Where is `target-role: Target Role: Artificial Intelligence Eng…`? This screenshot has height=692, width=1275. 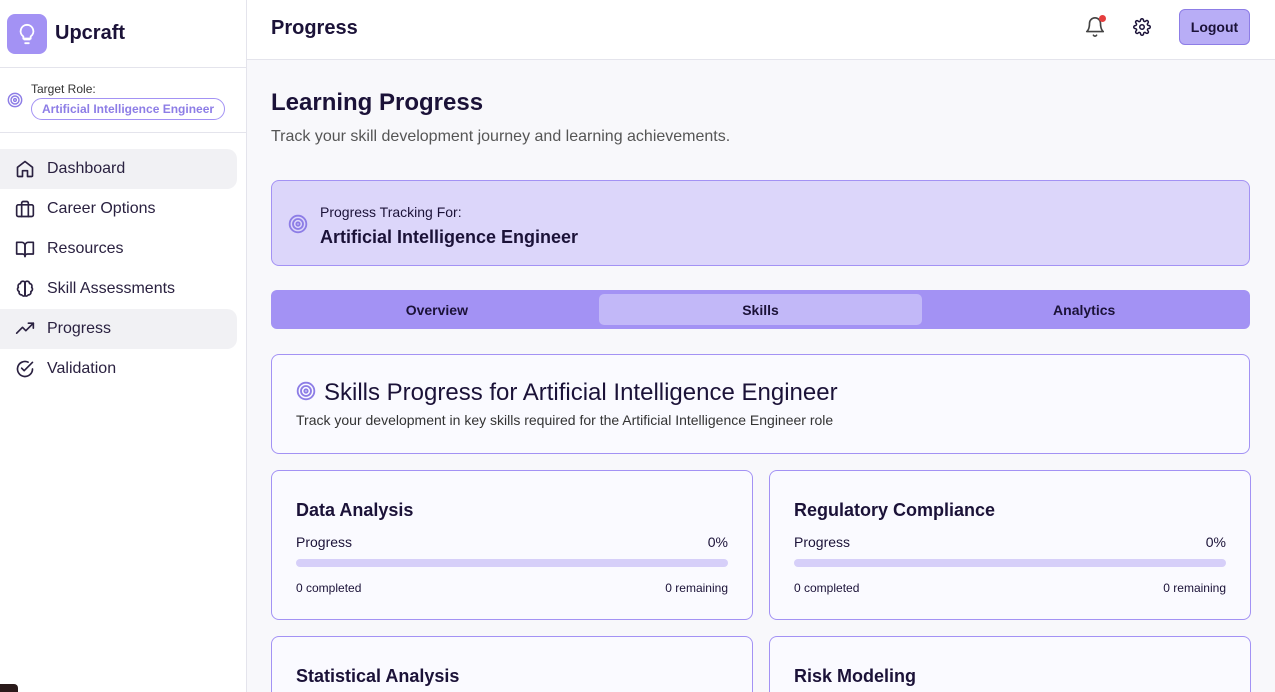 target-role: Target Role: Artificial Intelligence Eng… is located at coordinates (123, 100).